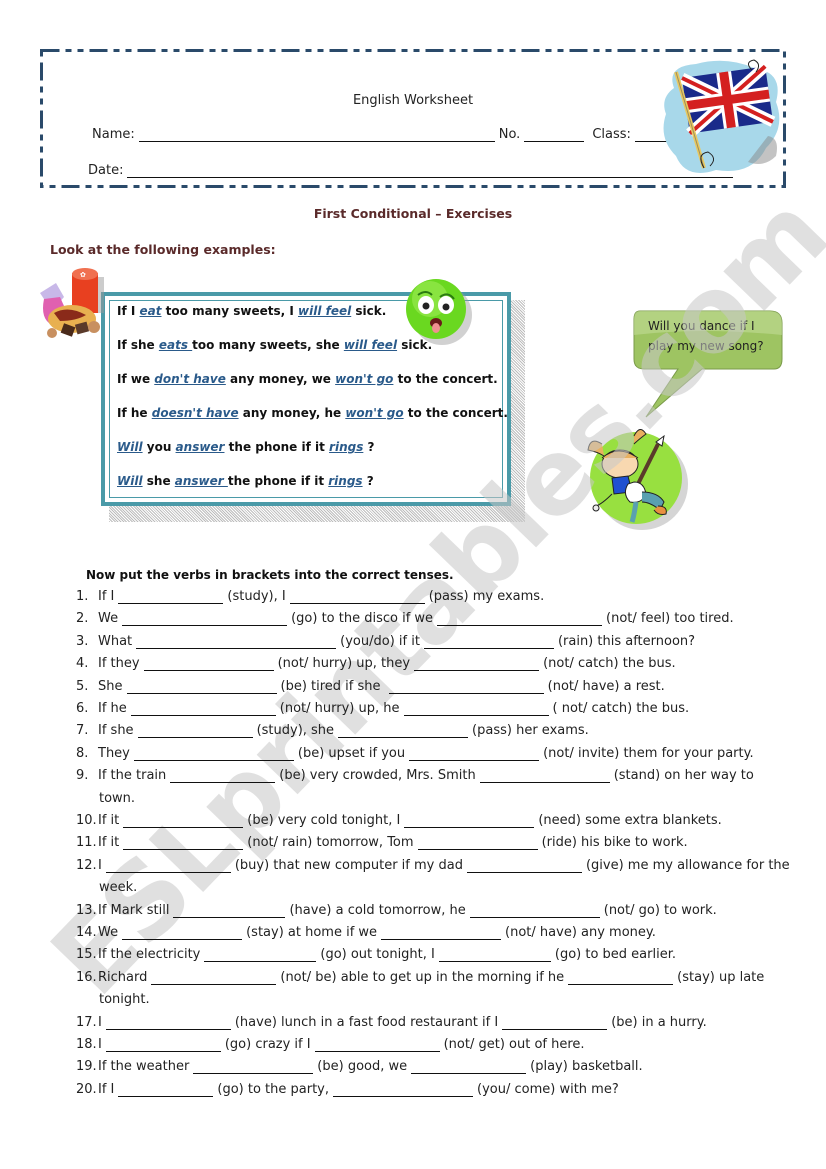  I want to click on exercise-text: (go) to the disco if we, so click(362, 618).